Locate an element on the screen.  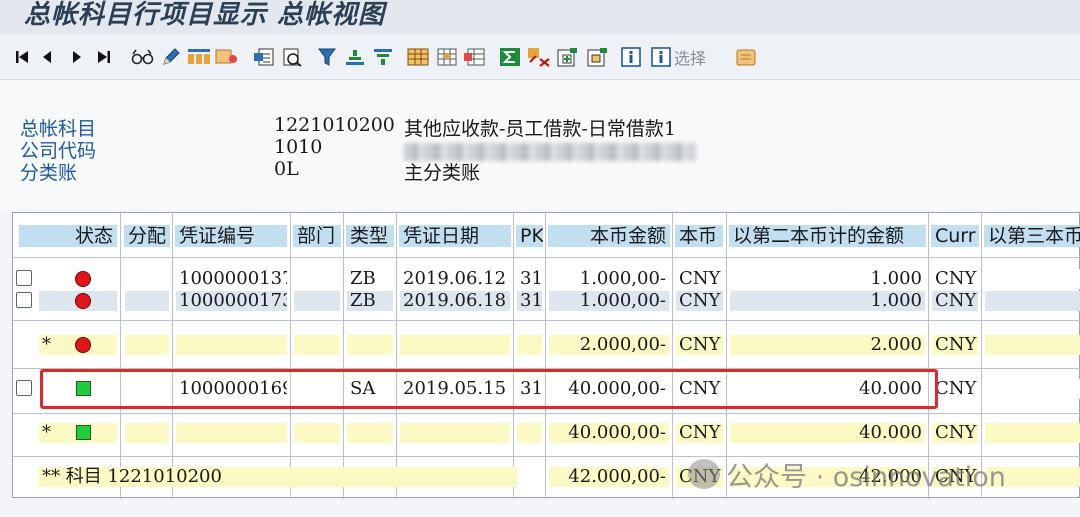
select-button: 选择 is located at coordinates (690, 57).